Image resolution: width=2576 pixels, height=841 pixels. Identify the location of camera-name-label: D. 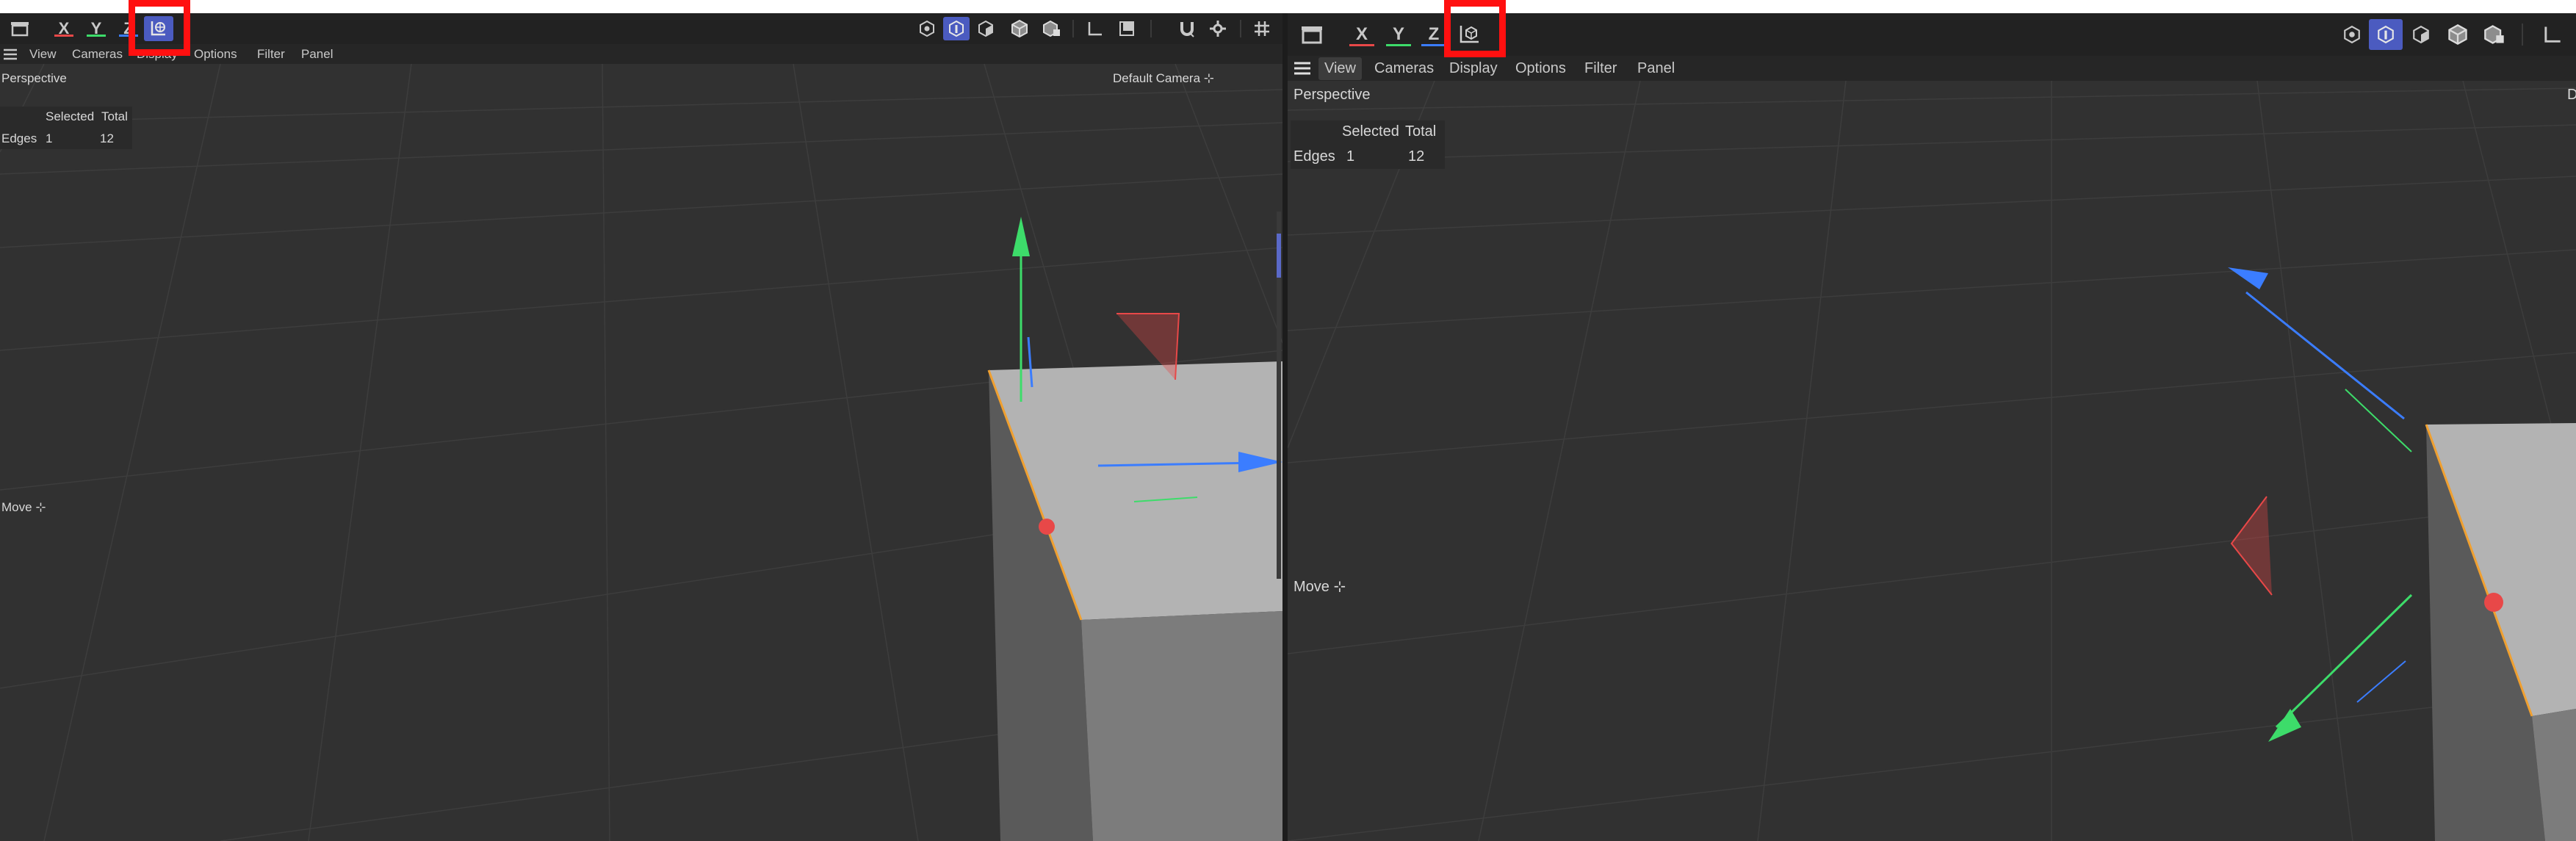
(2571, 95).